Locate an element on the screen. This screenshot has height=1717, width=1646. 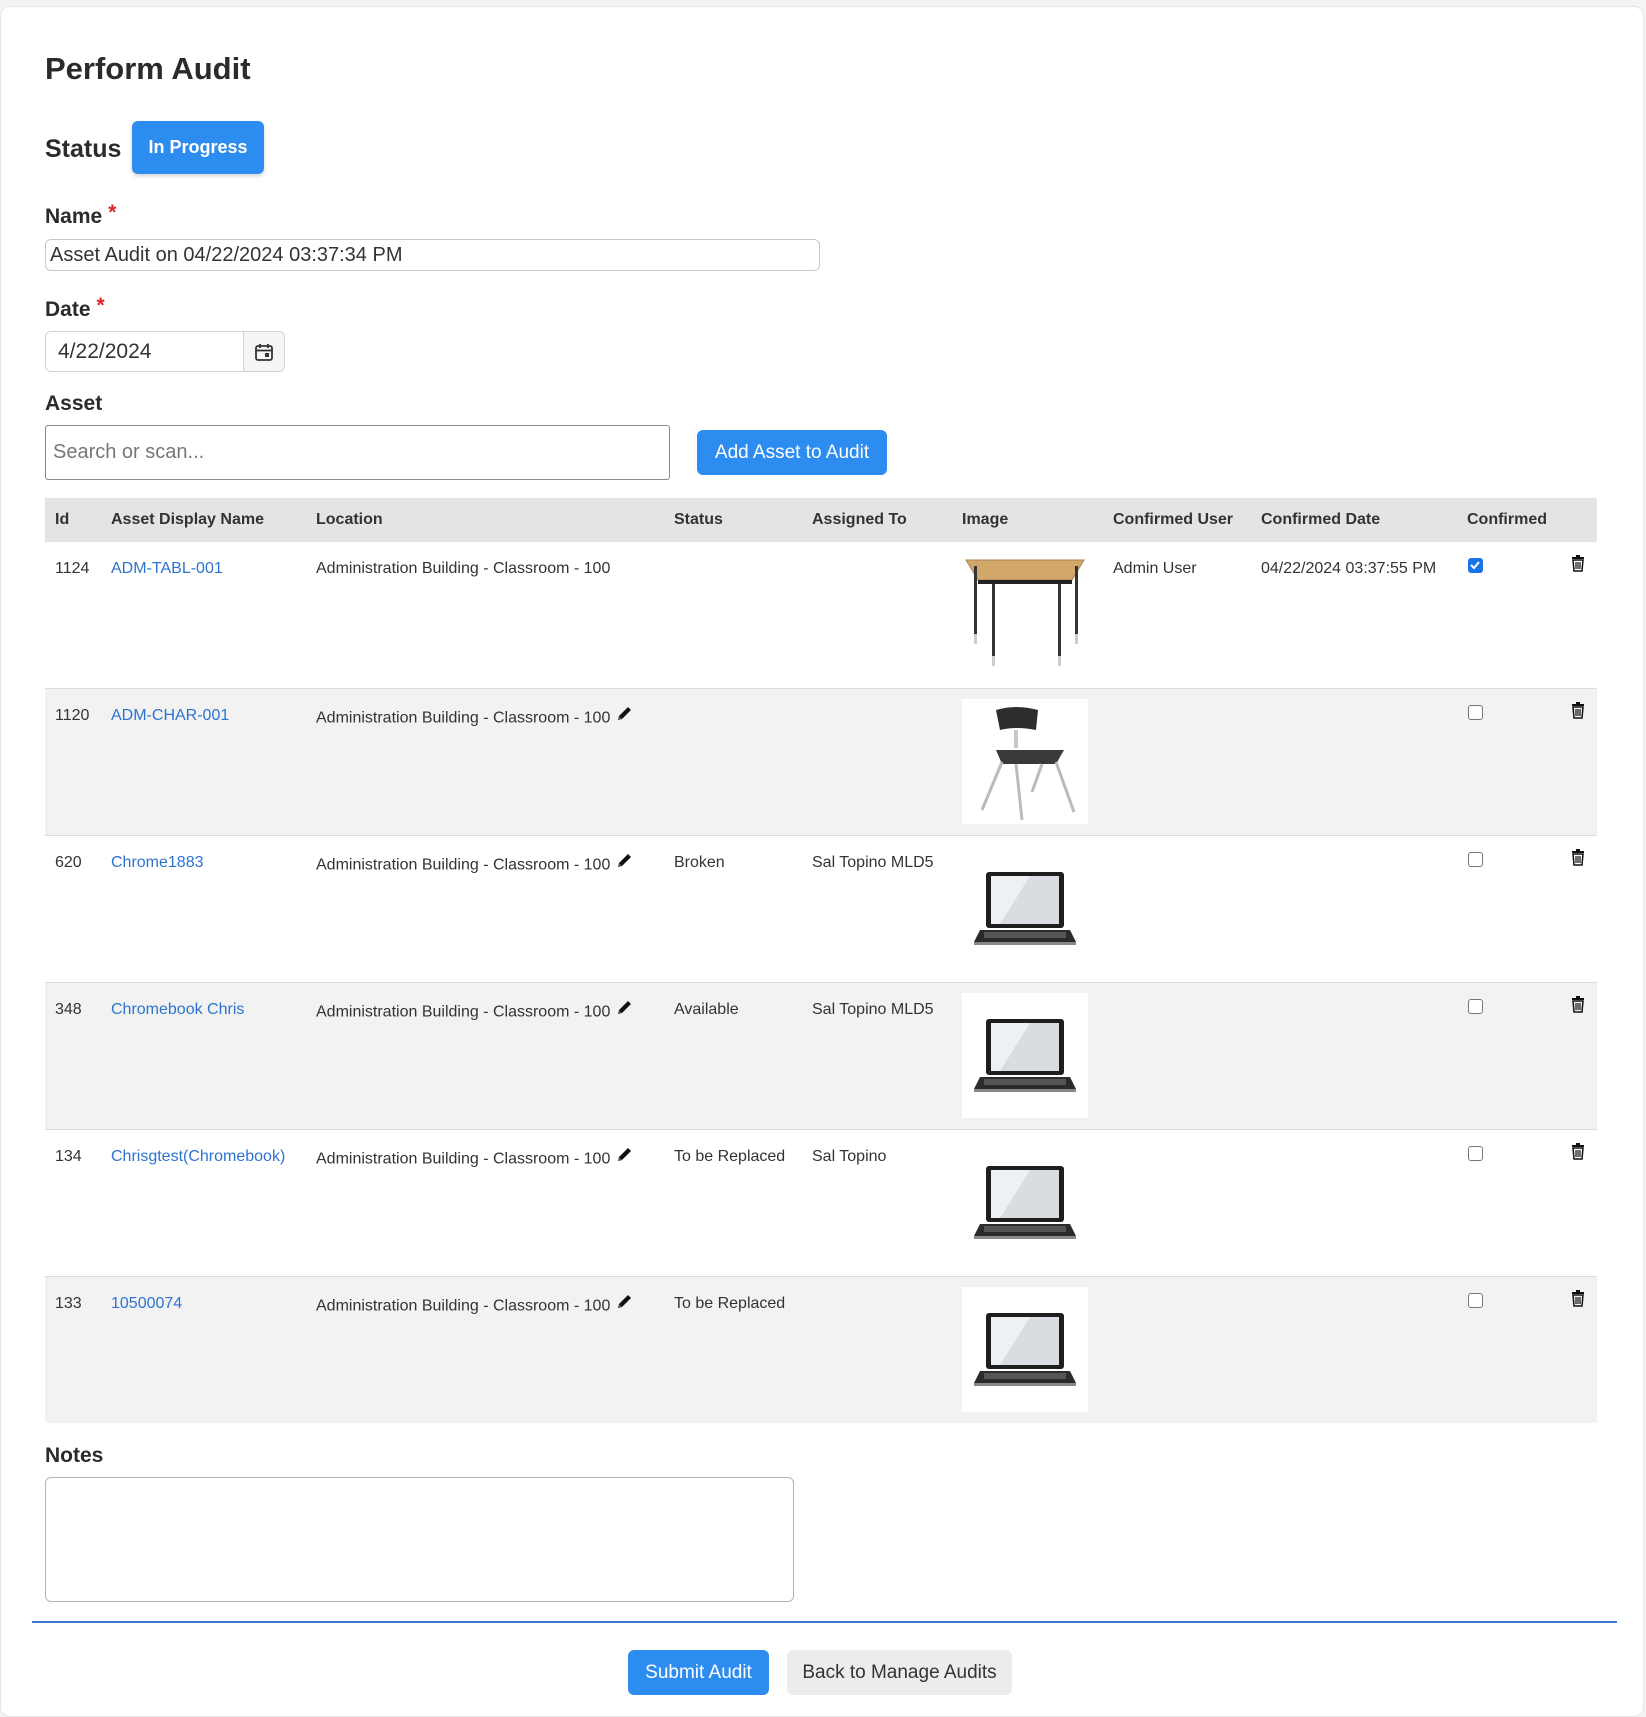
footer-divider is located at coordinates (824, 1622).